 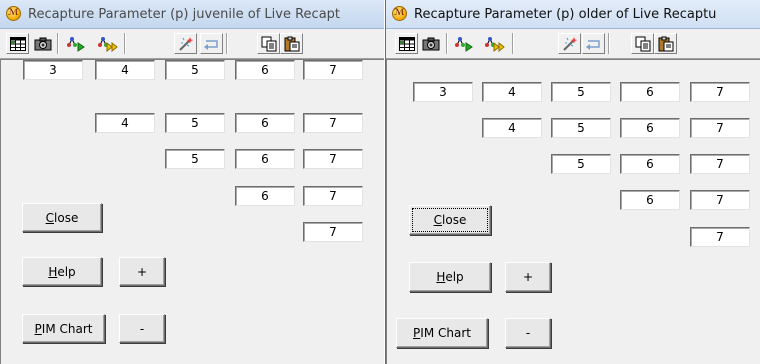 What do you see at coordinates (50, 217) in the screenshot?
I see `close-mnemonic: C` at bounding box center [50, 217].